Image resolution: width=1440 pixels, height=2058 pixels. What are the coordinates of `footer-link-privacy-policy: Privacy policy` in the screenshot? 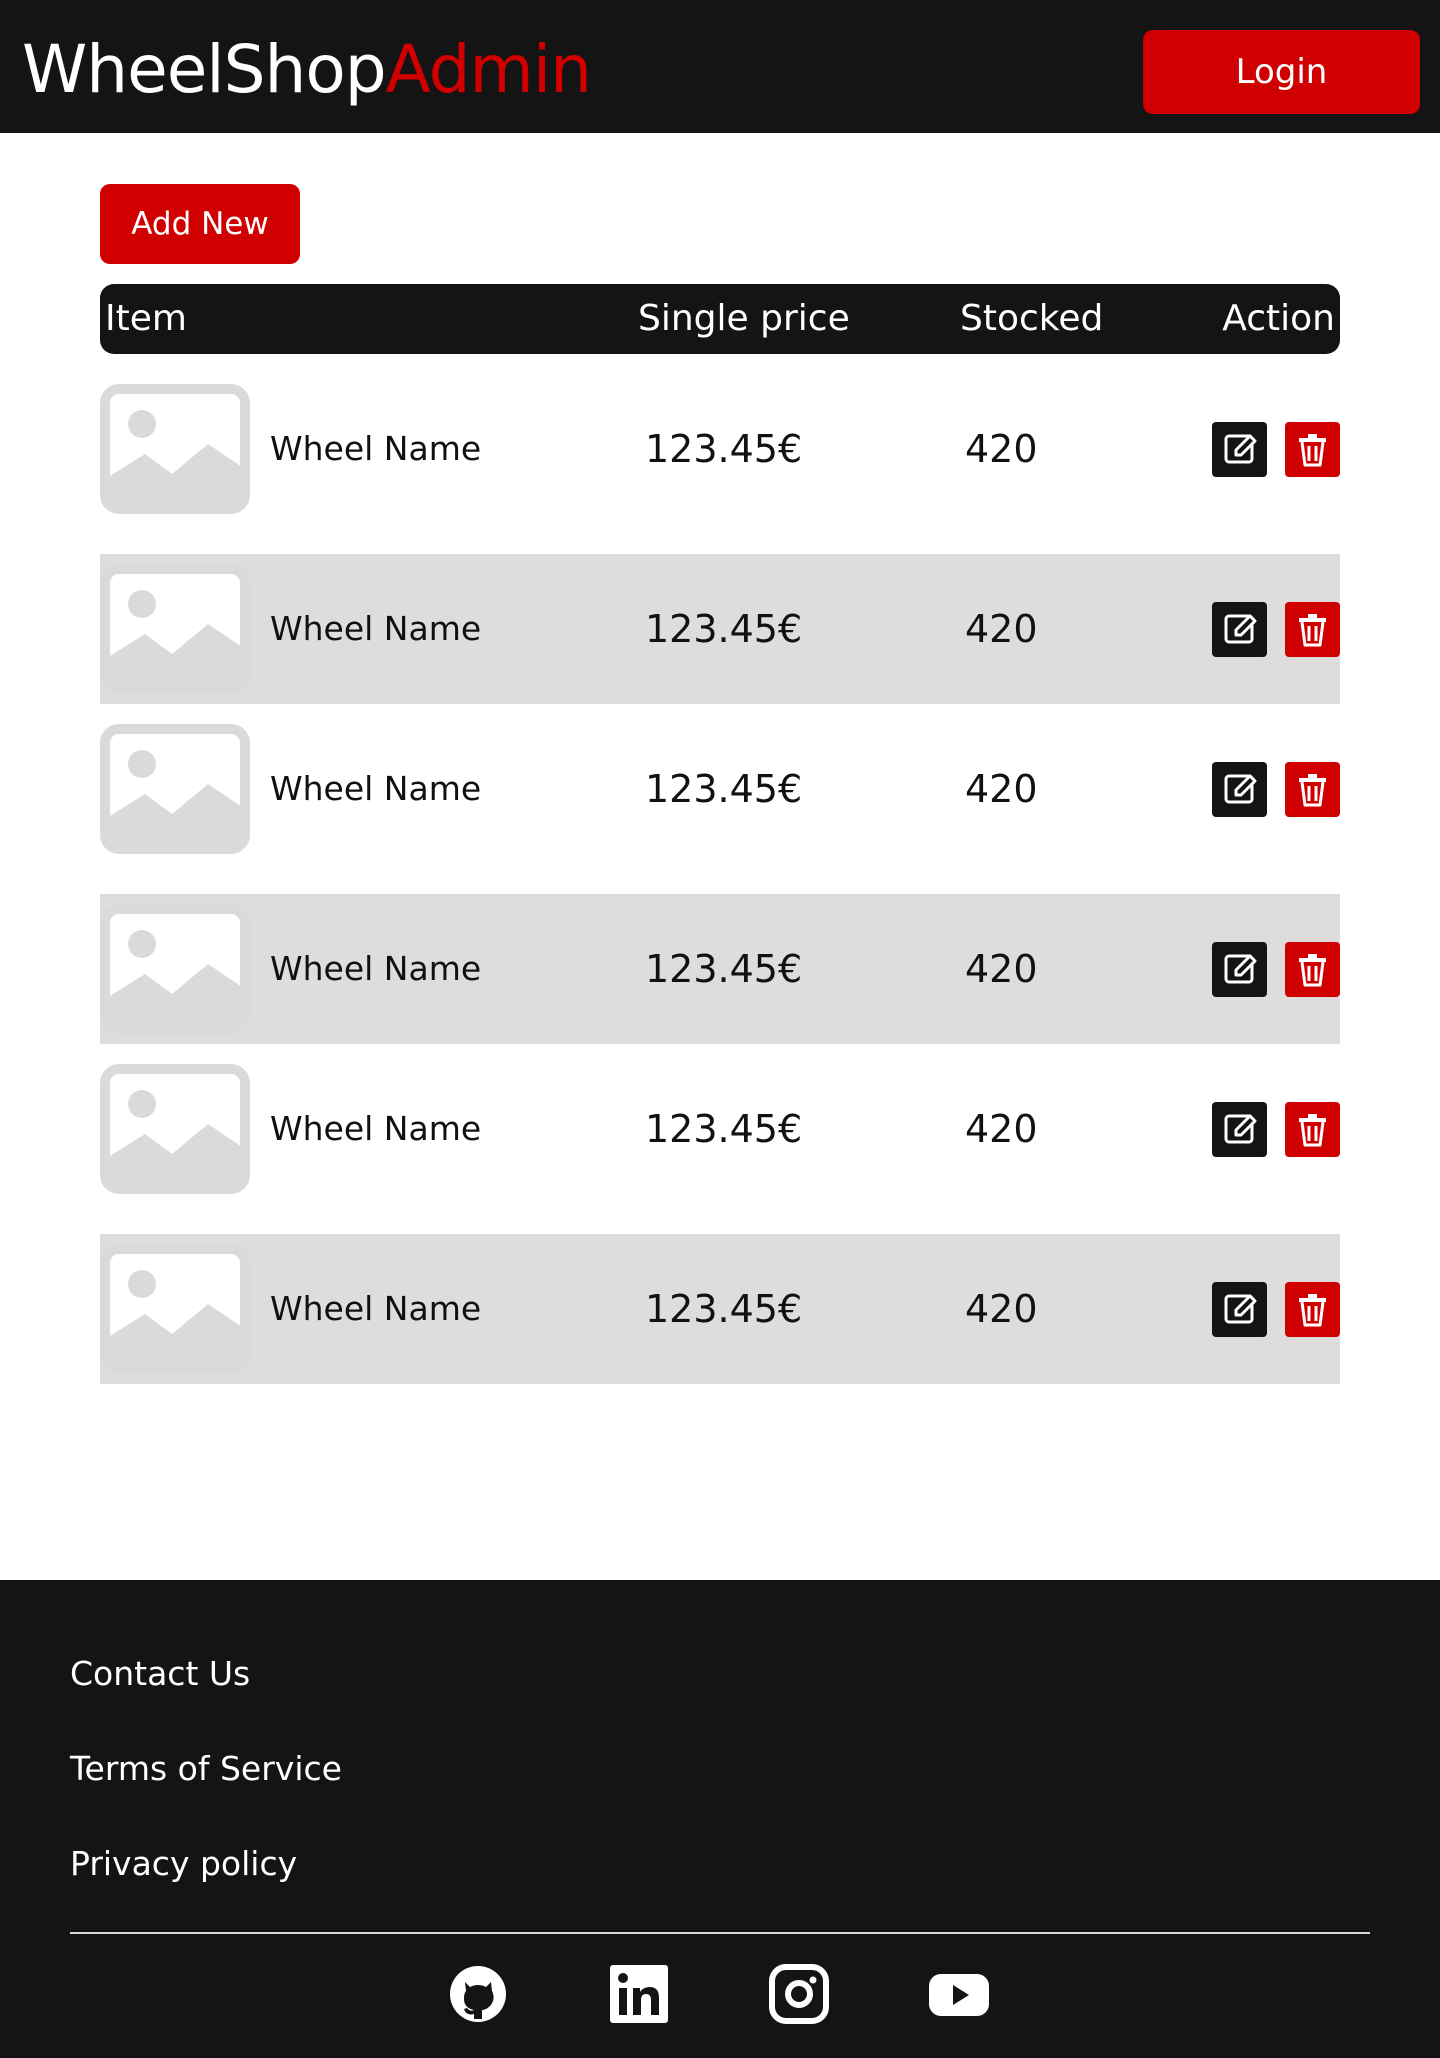 It's located at (183, 1863).